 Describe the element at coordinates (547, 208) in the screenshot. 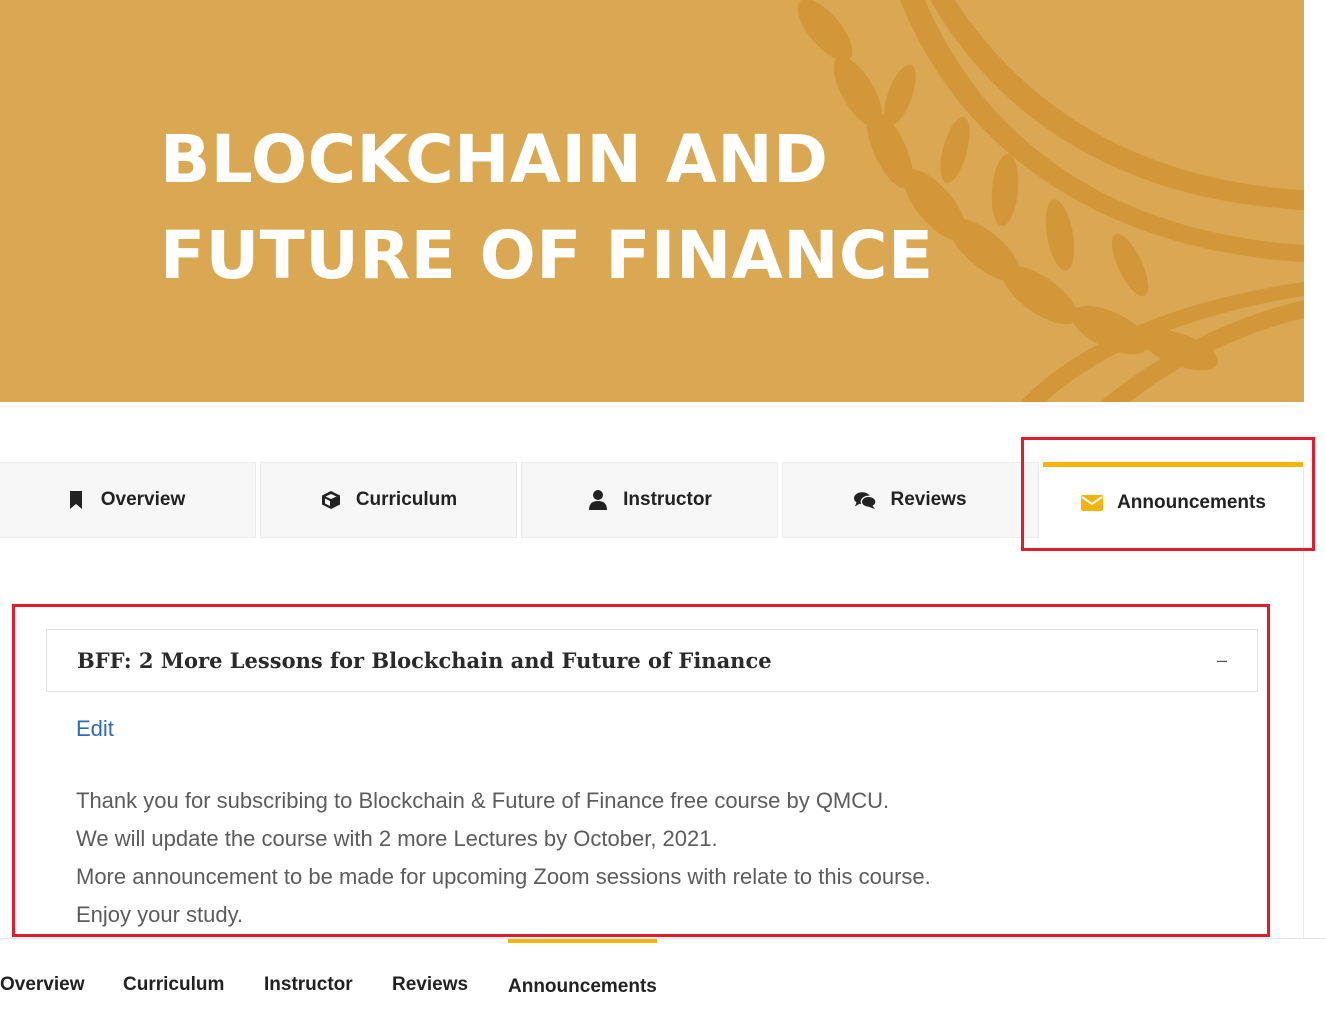

I see `banner-title: BLOCKCHAIN AND FUTURE OF FINANCE` at that location.